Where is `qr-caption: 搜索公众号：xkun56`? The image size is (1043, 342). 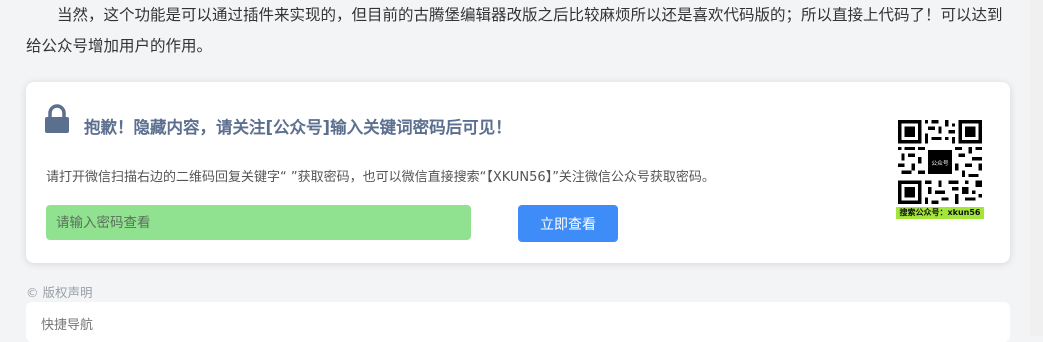
qr-caption: 搜索公众号：xkun56 is located at coordinates (940, 213).